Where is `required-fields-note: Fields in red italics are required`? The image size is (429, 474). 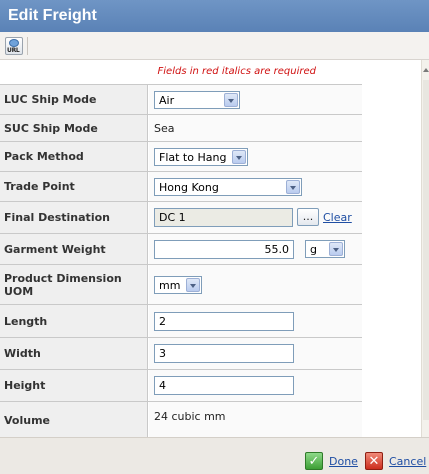 required-fields-note: Fields in red italics are required is located at coordinates (236, 71).